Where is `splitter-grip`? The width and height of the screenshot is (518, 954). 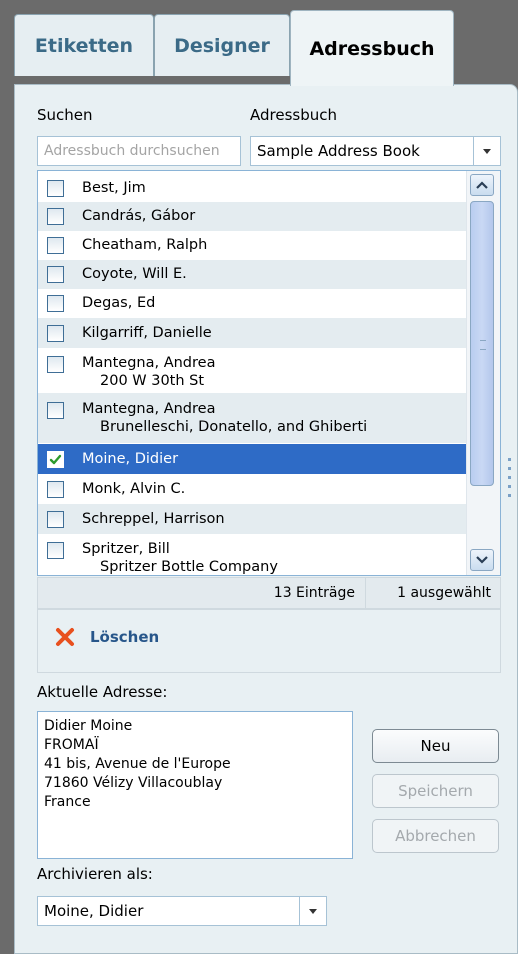
splitter-grip is located at coordinates (510, 481).